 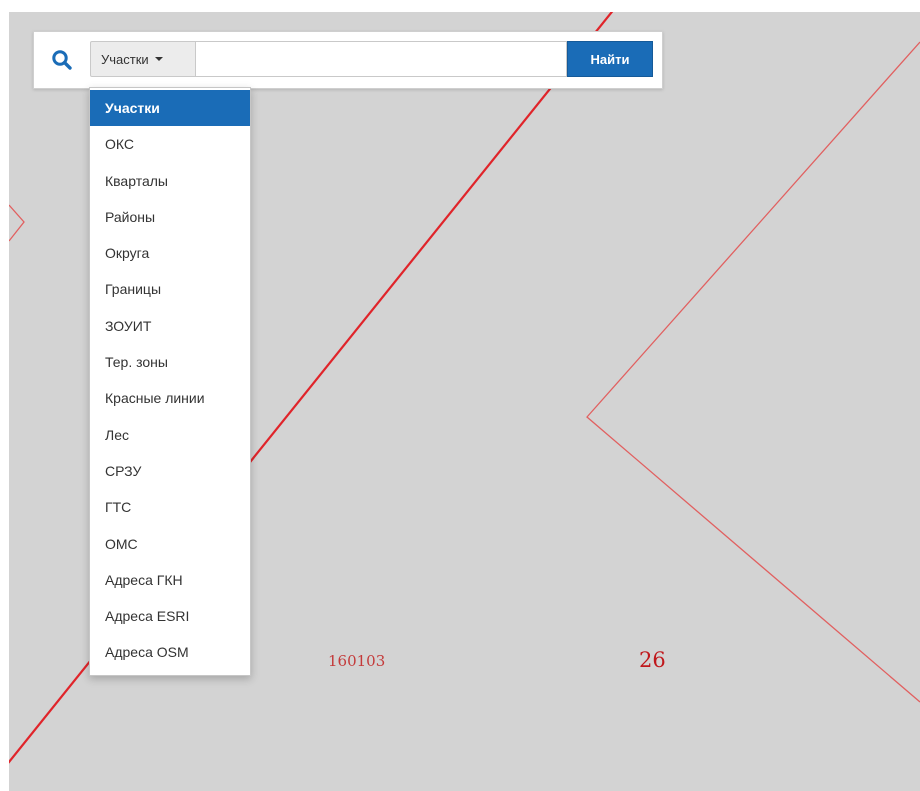 I want to click on boundary-parcel-left, so click(x=17, y=223).